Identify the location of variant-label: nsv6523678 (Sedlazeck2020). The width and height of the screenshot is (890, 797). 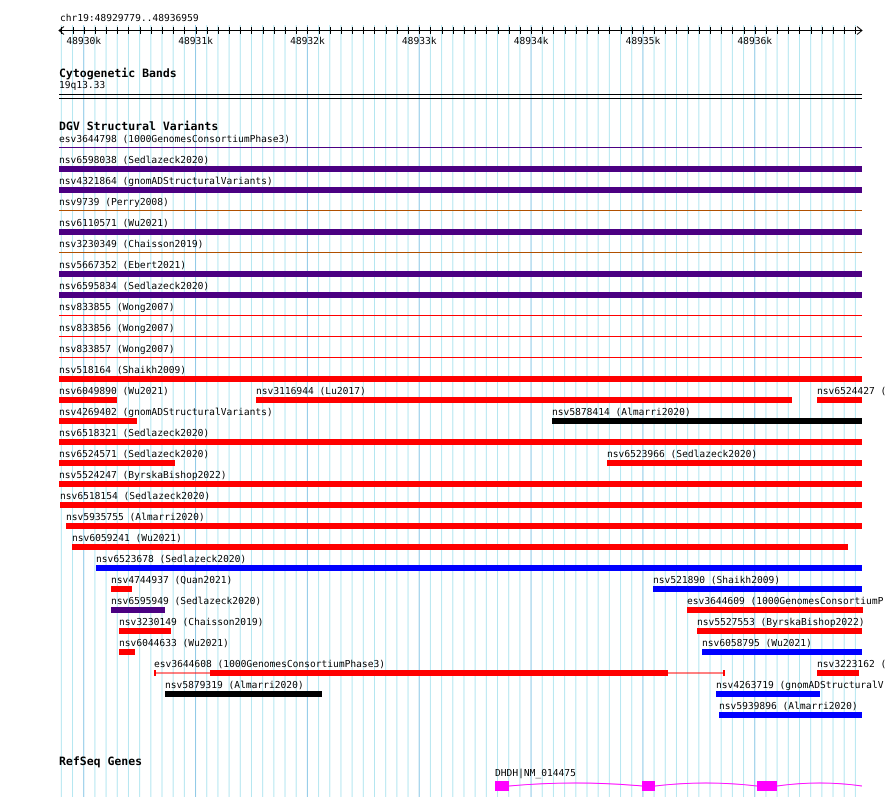
(171, 559).